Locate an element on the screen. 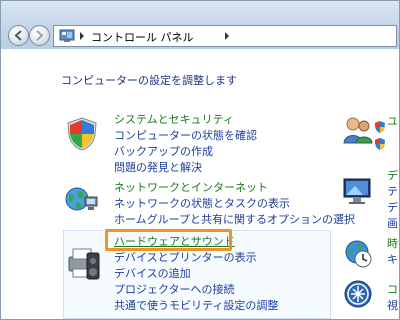 This screenshot has height=320, width=400. breadcrumb-chevron-icon is located at coordinates (227, 36).